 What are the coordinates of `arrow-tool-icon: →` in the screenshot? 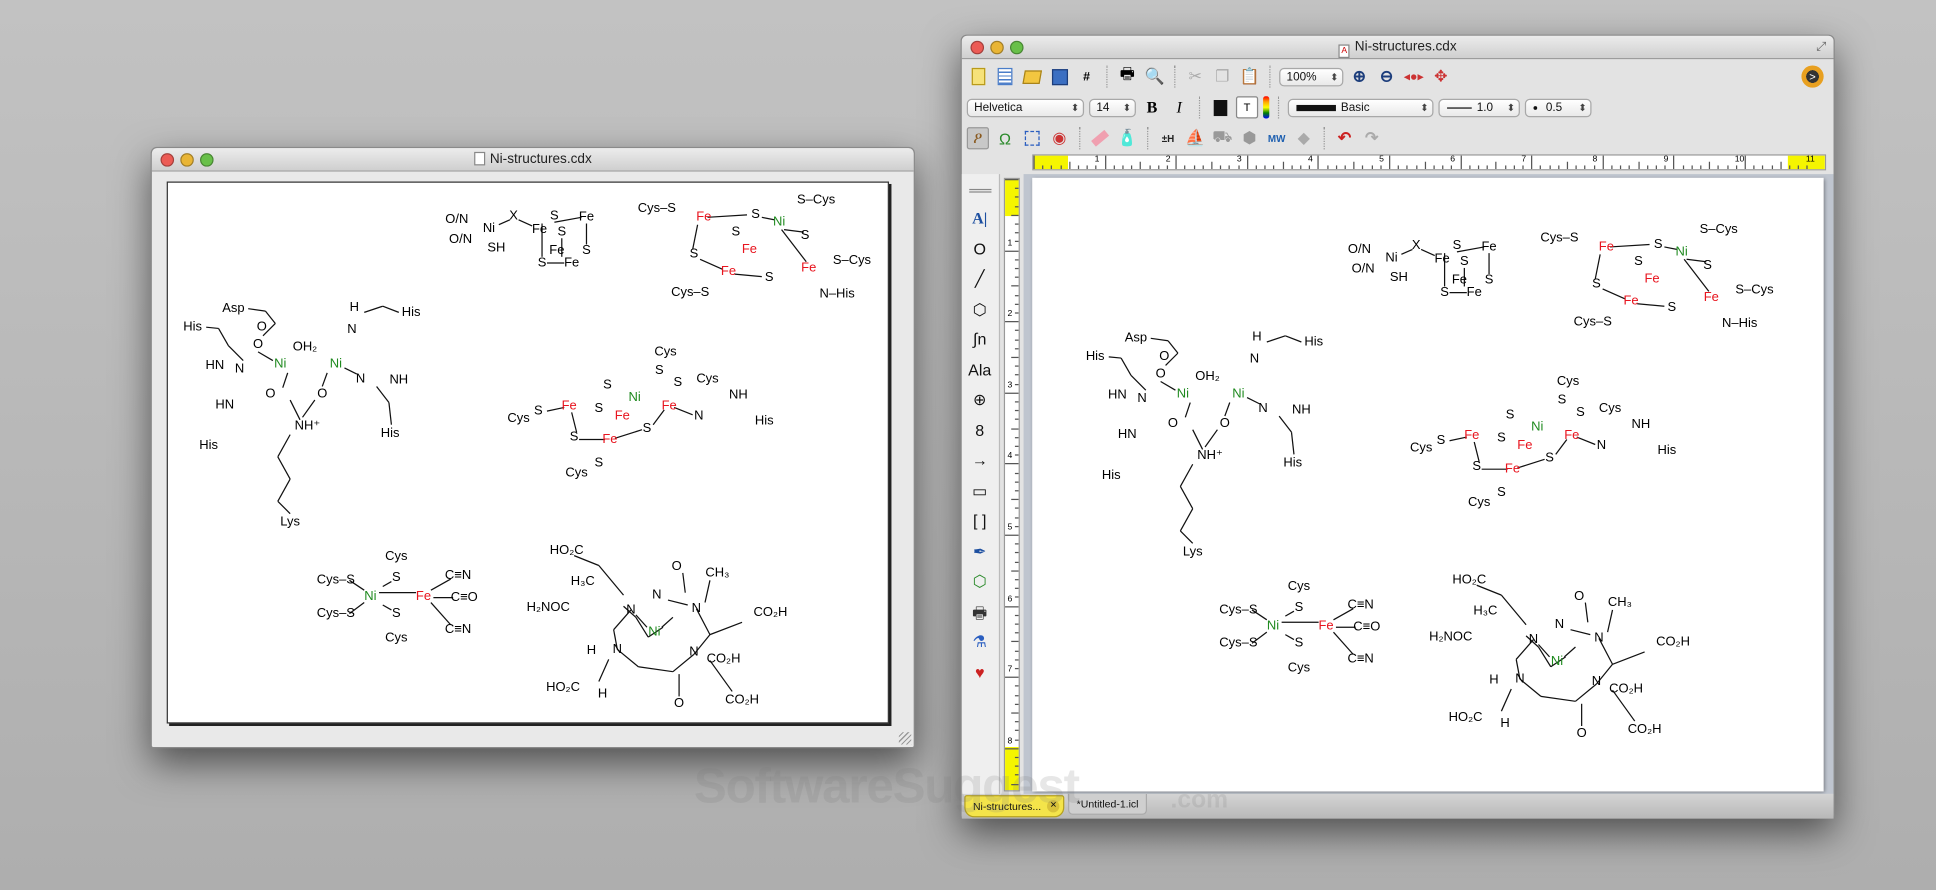 It's located at (980, 460).